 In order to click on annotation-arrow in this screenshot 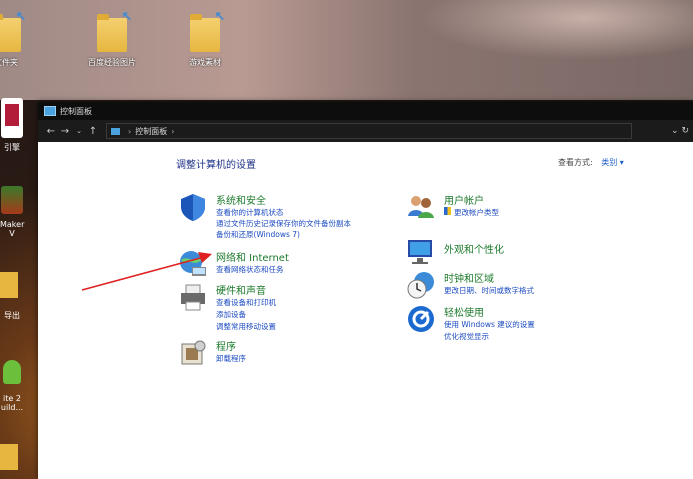, I will do `click(146, 271)`.